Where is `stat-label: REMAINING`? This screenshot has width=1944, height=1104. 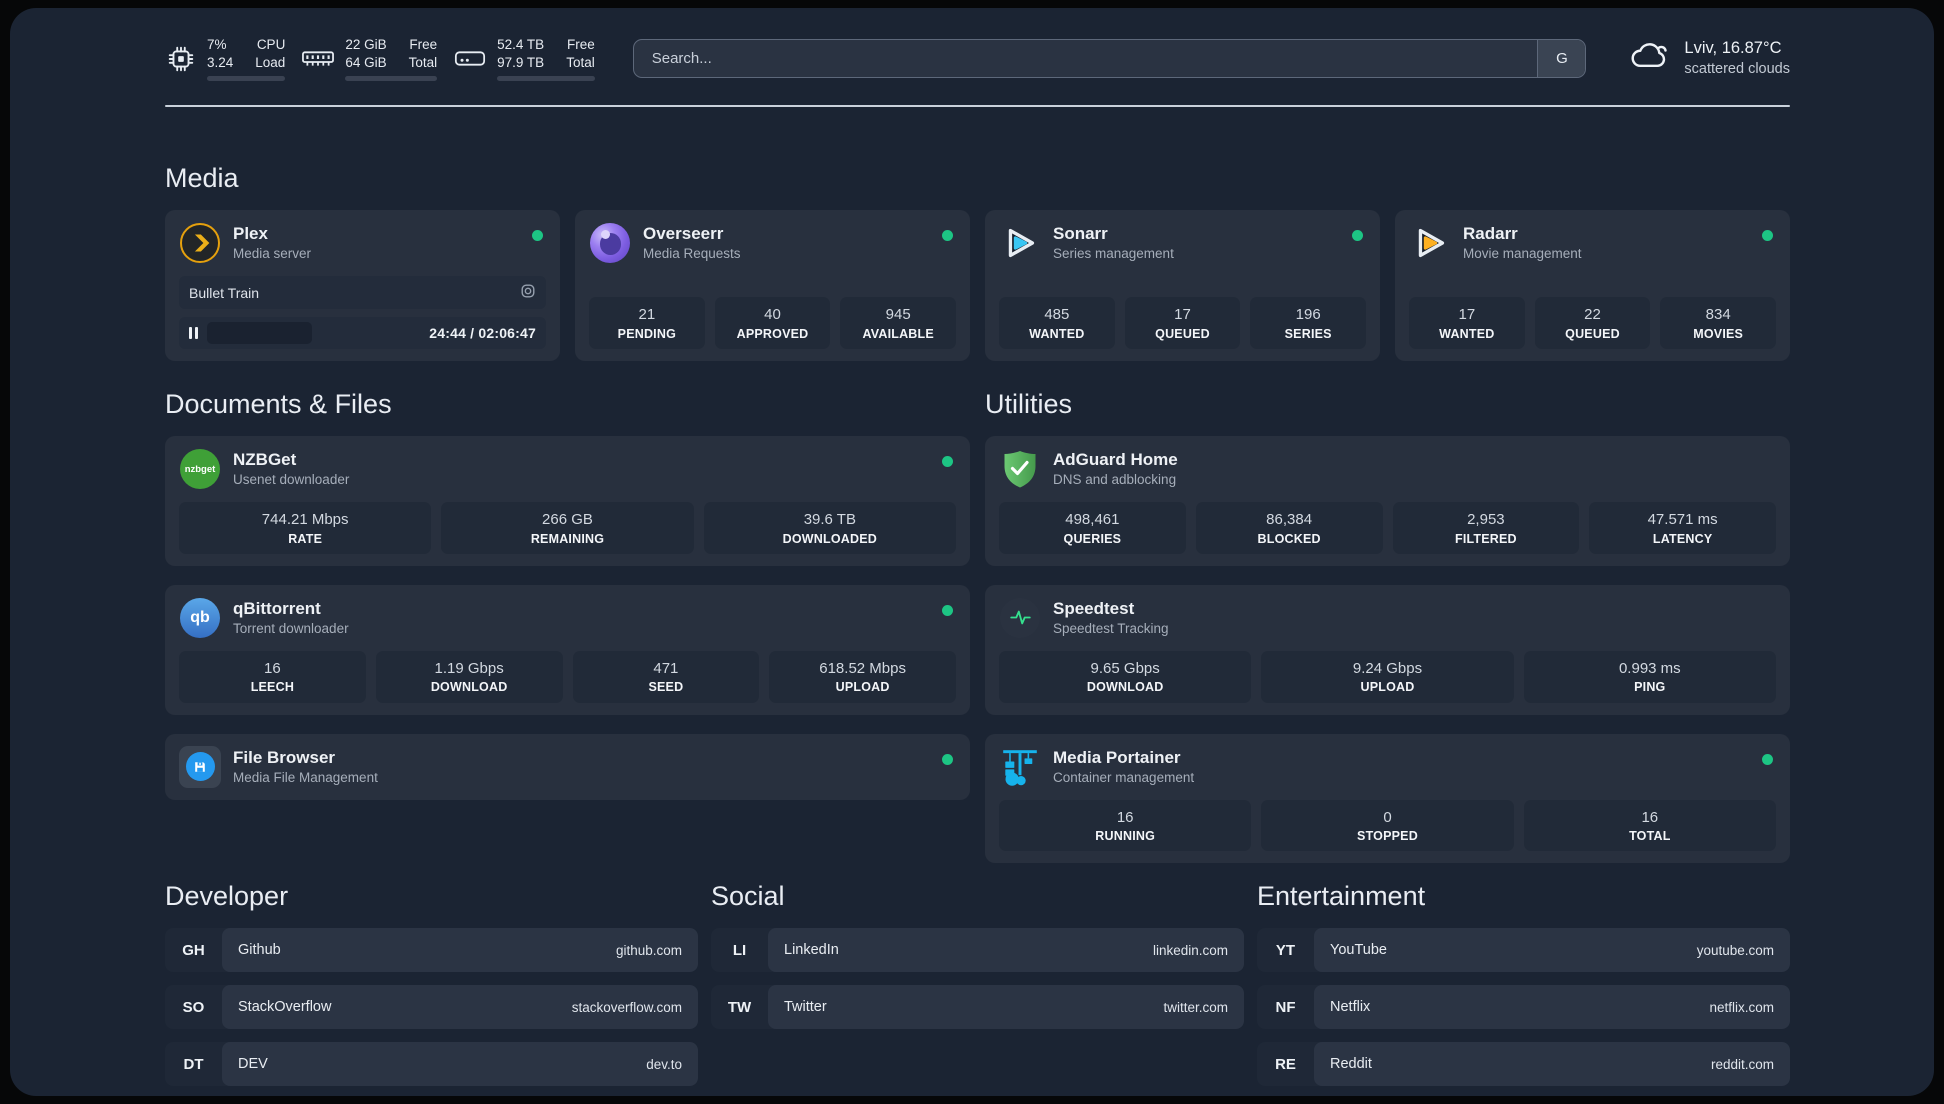
stat-label: REMAINING is located at coordinates (567, 538).